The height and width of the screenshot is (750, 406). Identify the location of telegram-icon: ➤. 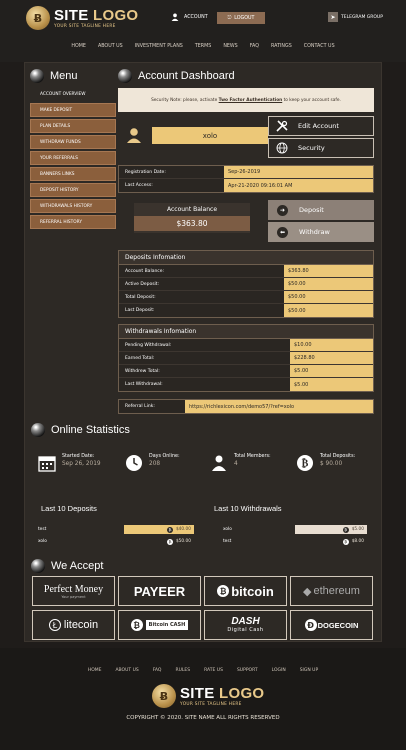
(333, 17).